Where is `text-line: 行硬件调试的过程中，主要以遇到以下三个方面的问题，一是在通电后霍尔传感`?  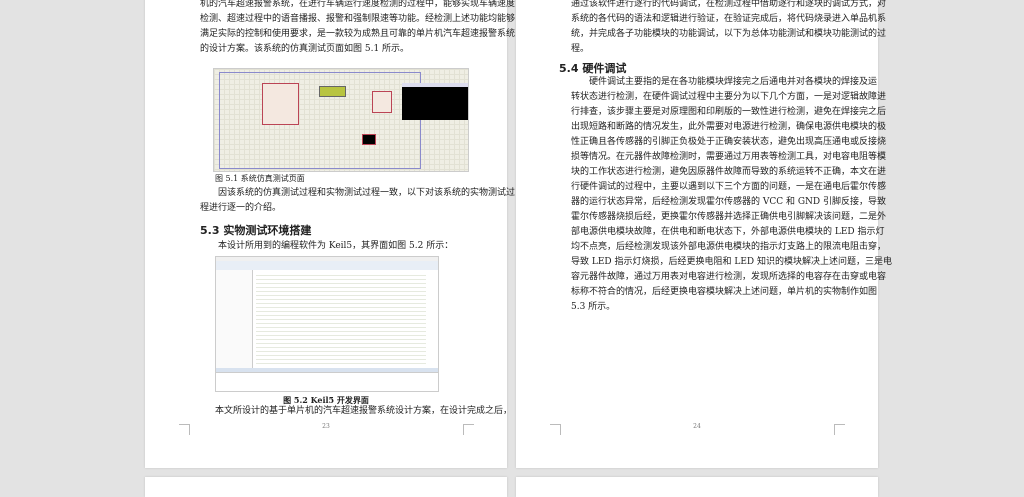
text-line: 行硬件调试的过程中，主要以遇到以下三个方面的问题，一是在通电后霍尔传感 is located at coordinates (729, 187).